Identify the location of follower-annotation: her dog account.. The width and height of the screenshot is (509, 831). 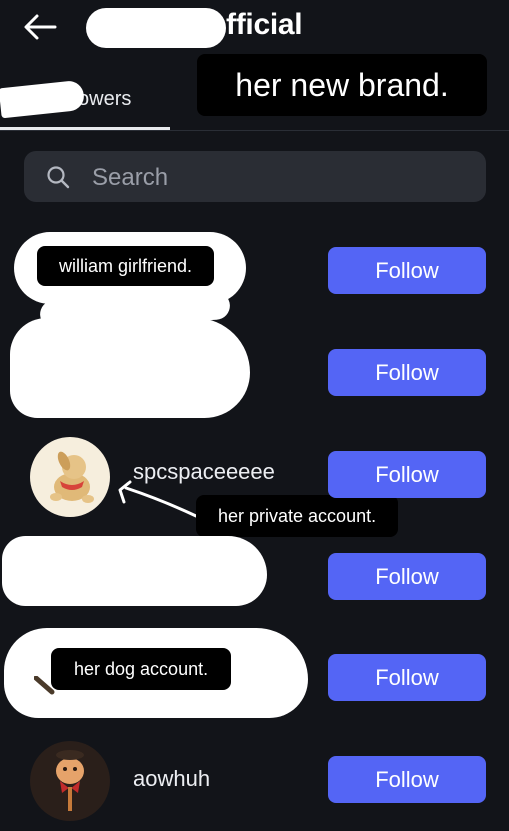
(141, 669).